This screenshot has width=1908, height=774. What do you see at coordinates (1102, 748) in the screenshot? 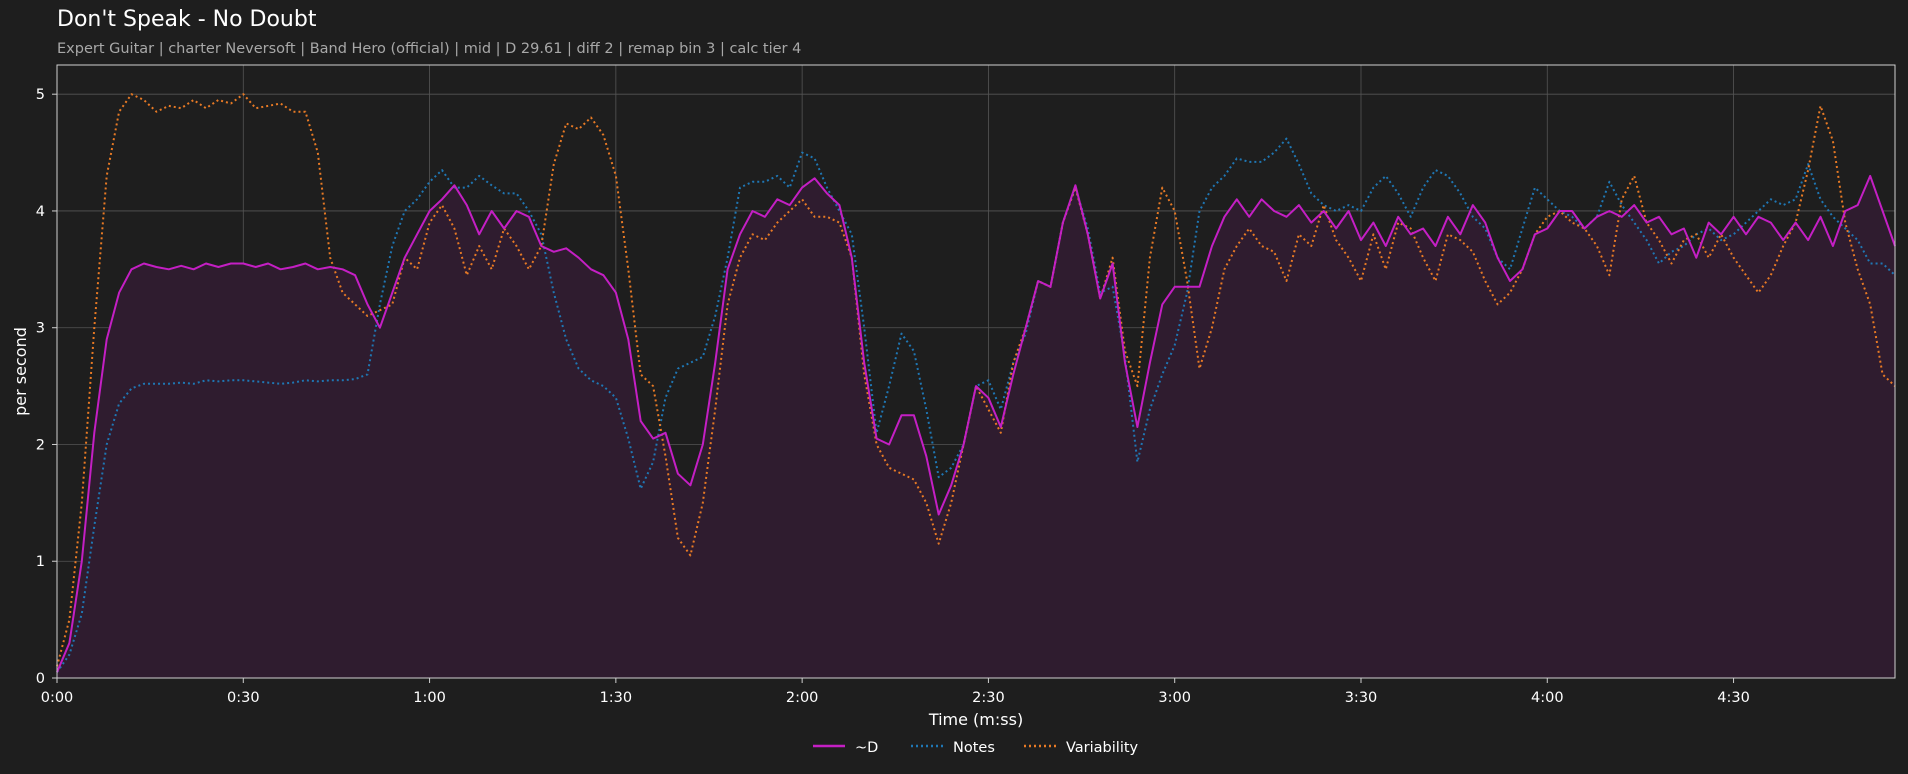
I see `legend-label: Variability` at bounding box center [1102, 748].